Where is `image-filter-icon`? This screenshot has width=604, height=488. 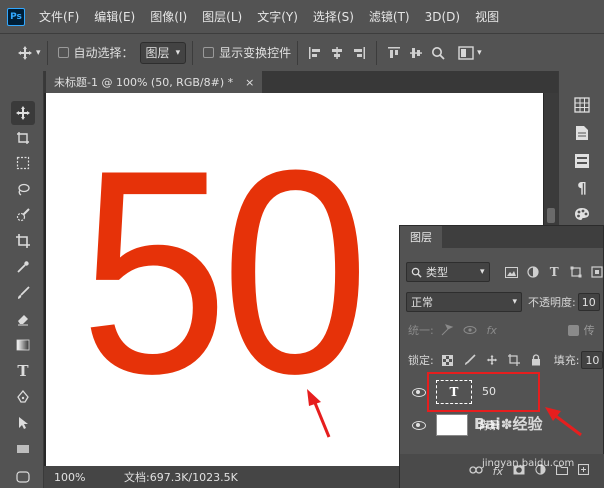 image-filter-icon is located at coordinates (511, 272).